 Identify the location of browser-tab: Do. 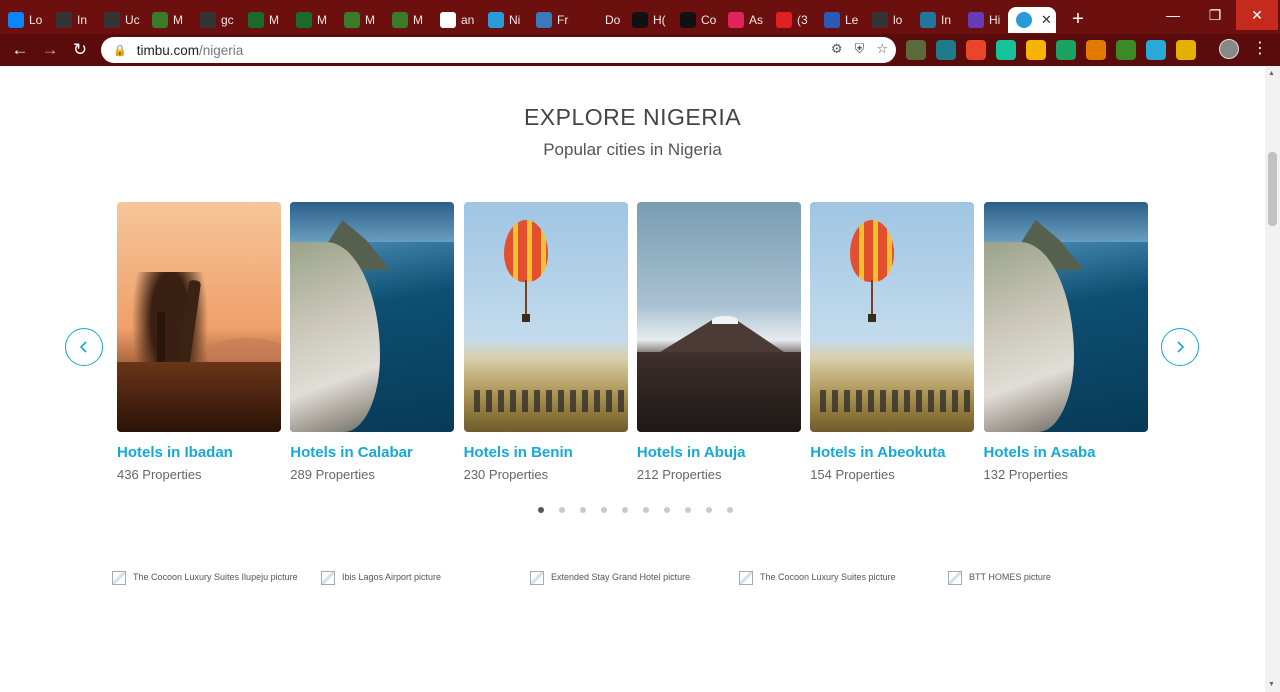
(600, 20).